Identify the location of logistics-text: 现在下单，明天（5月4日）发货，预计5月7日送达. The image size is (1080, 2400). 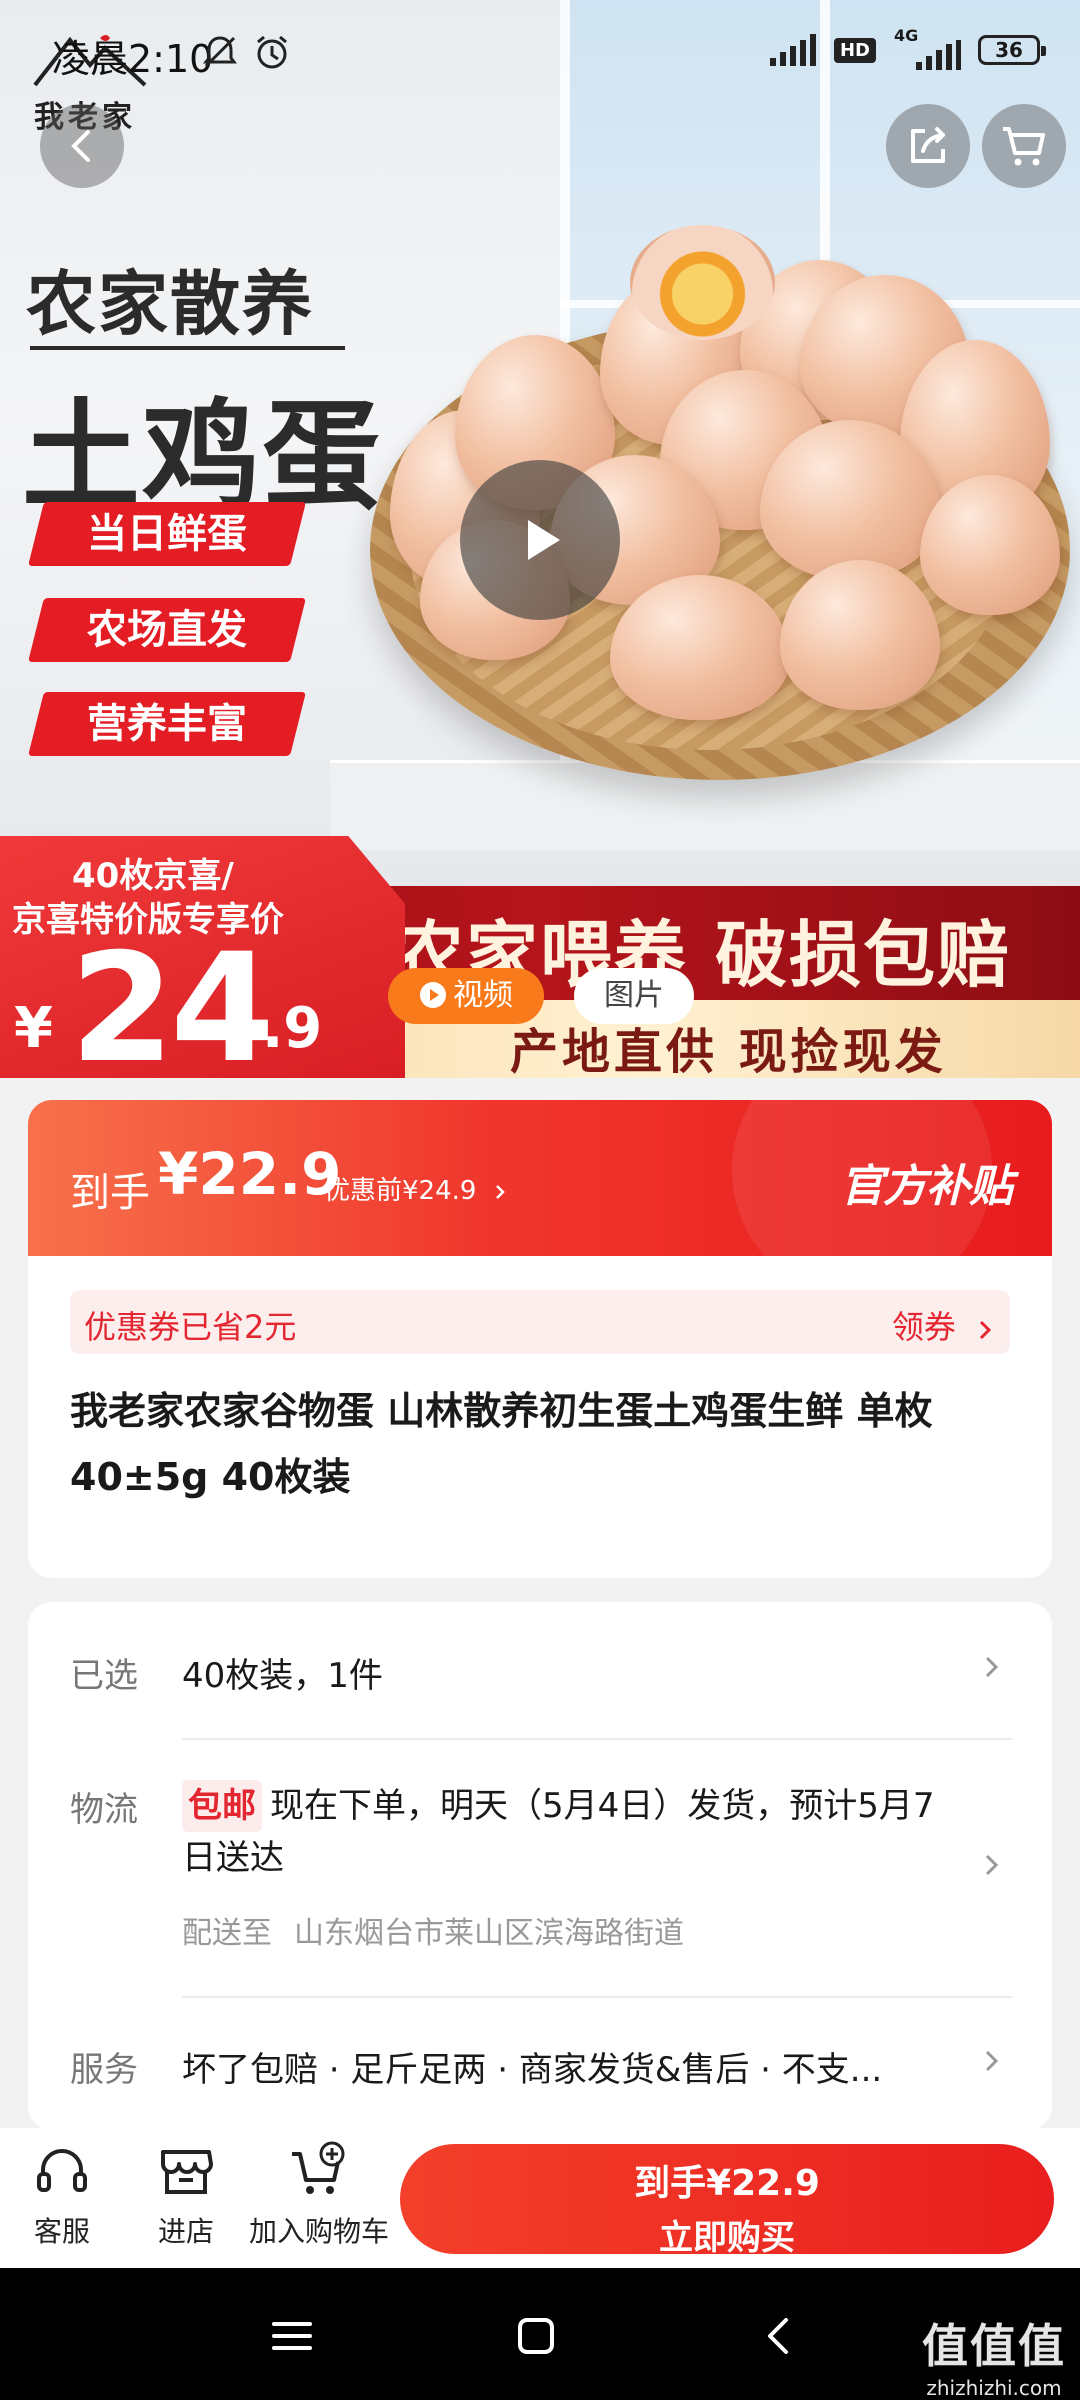
(558, 1832).